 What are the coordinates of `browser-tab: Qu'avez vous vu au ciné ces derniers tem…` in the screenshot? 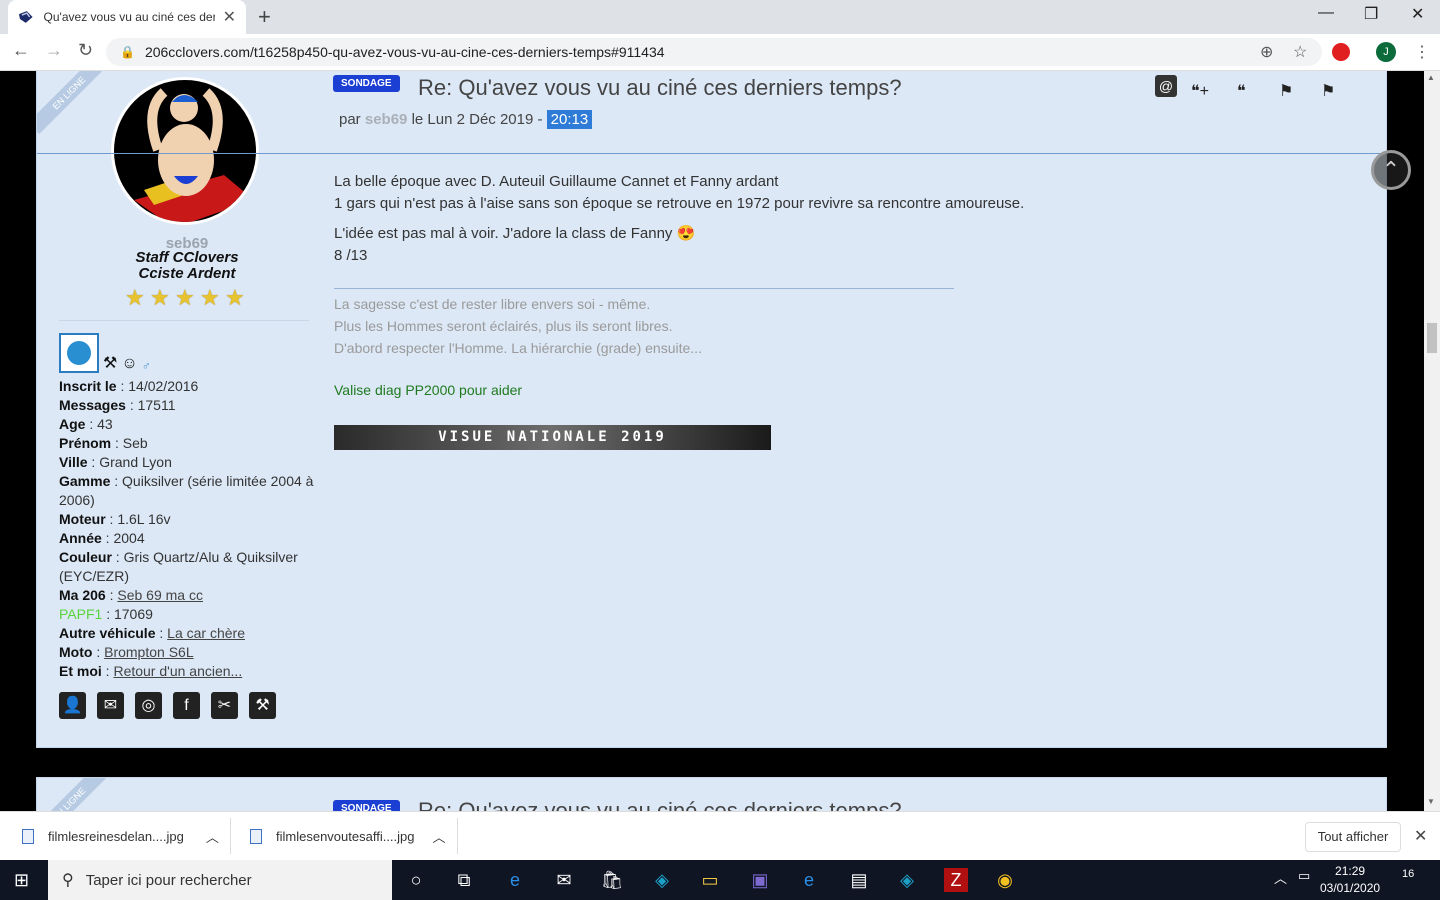 It's located at (127, 17).